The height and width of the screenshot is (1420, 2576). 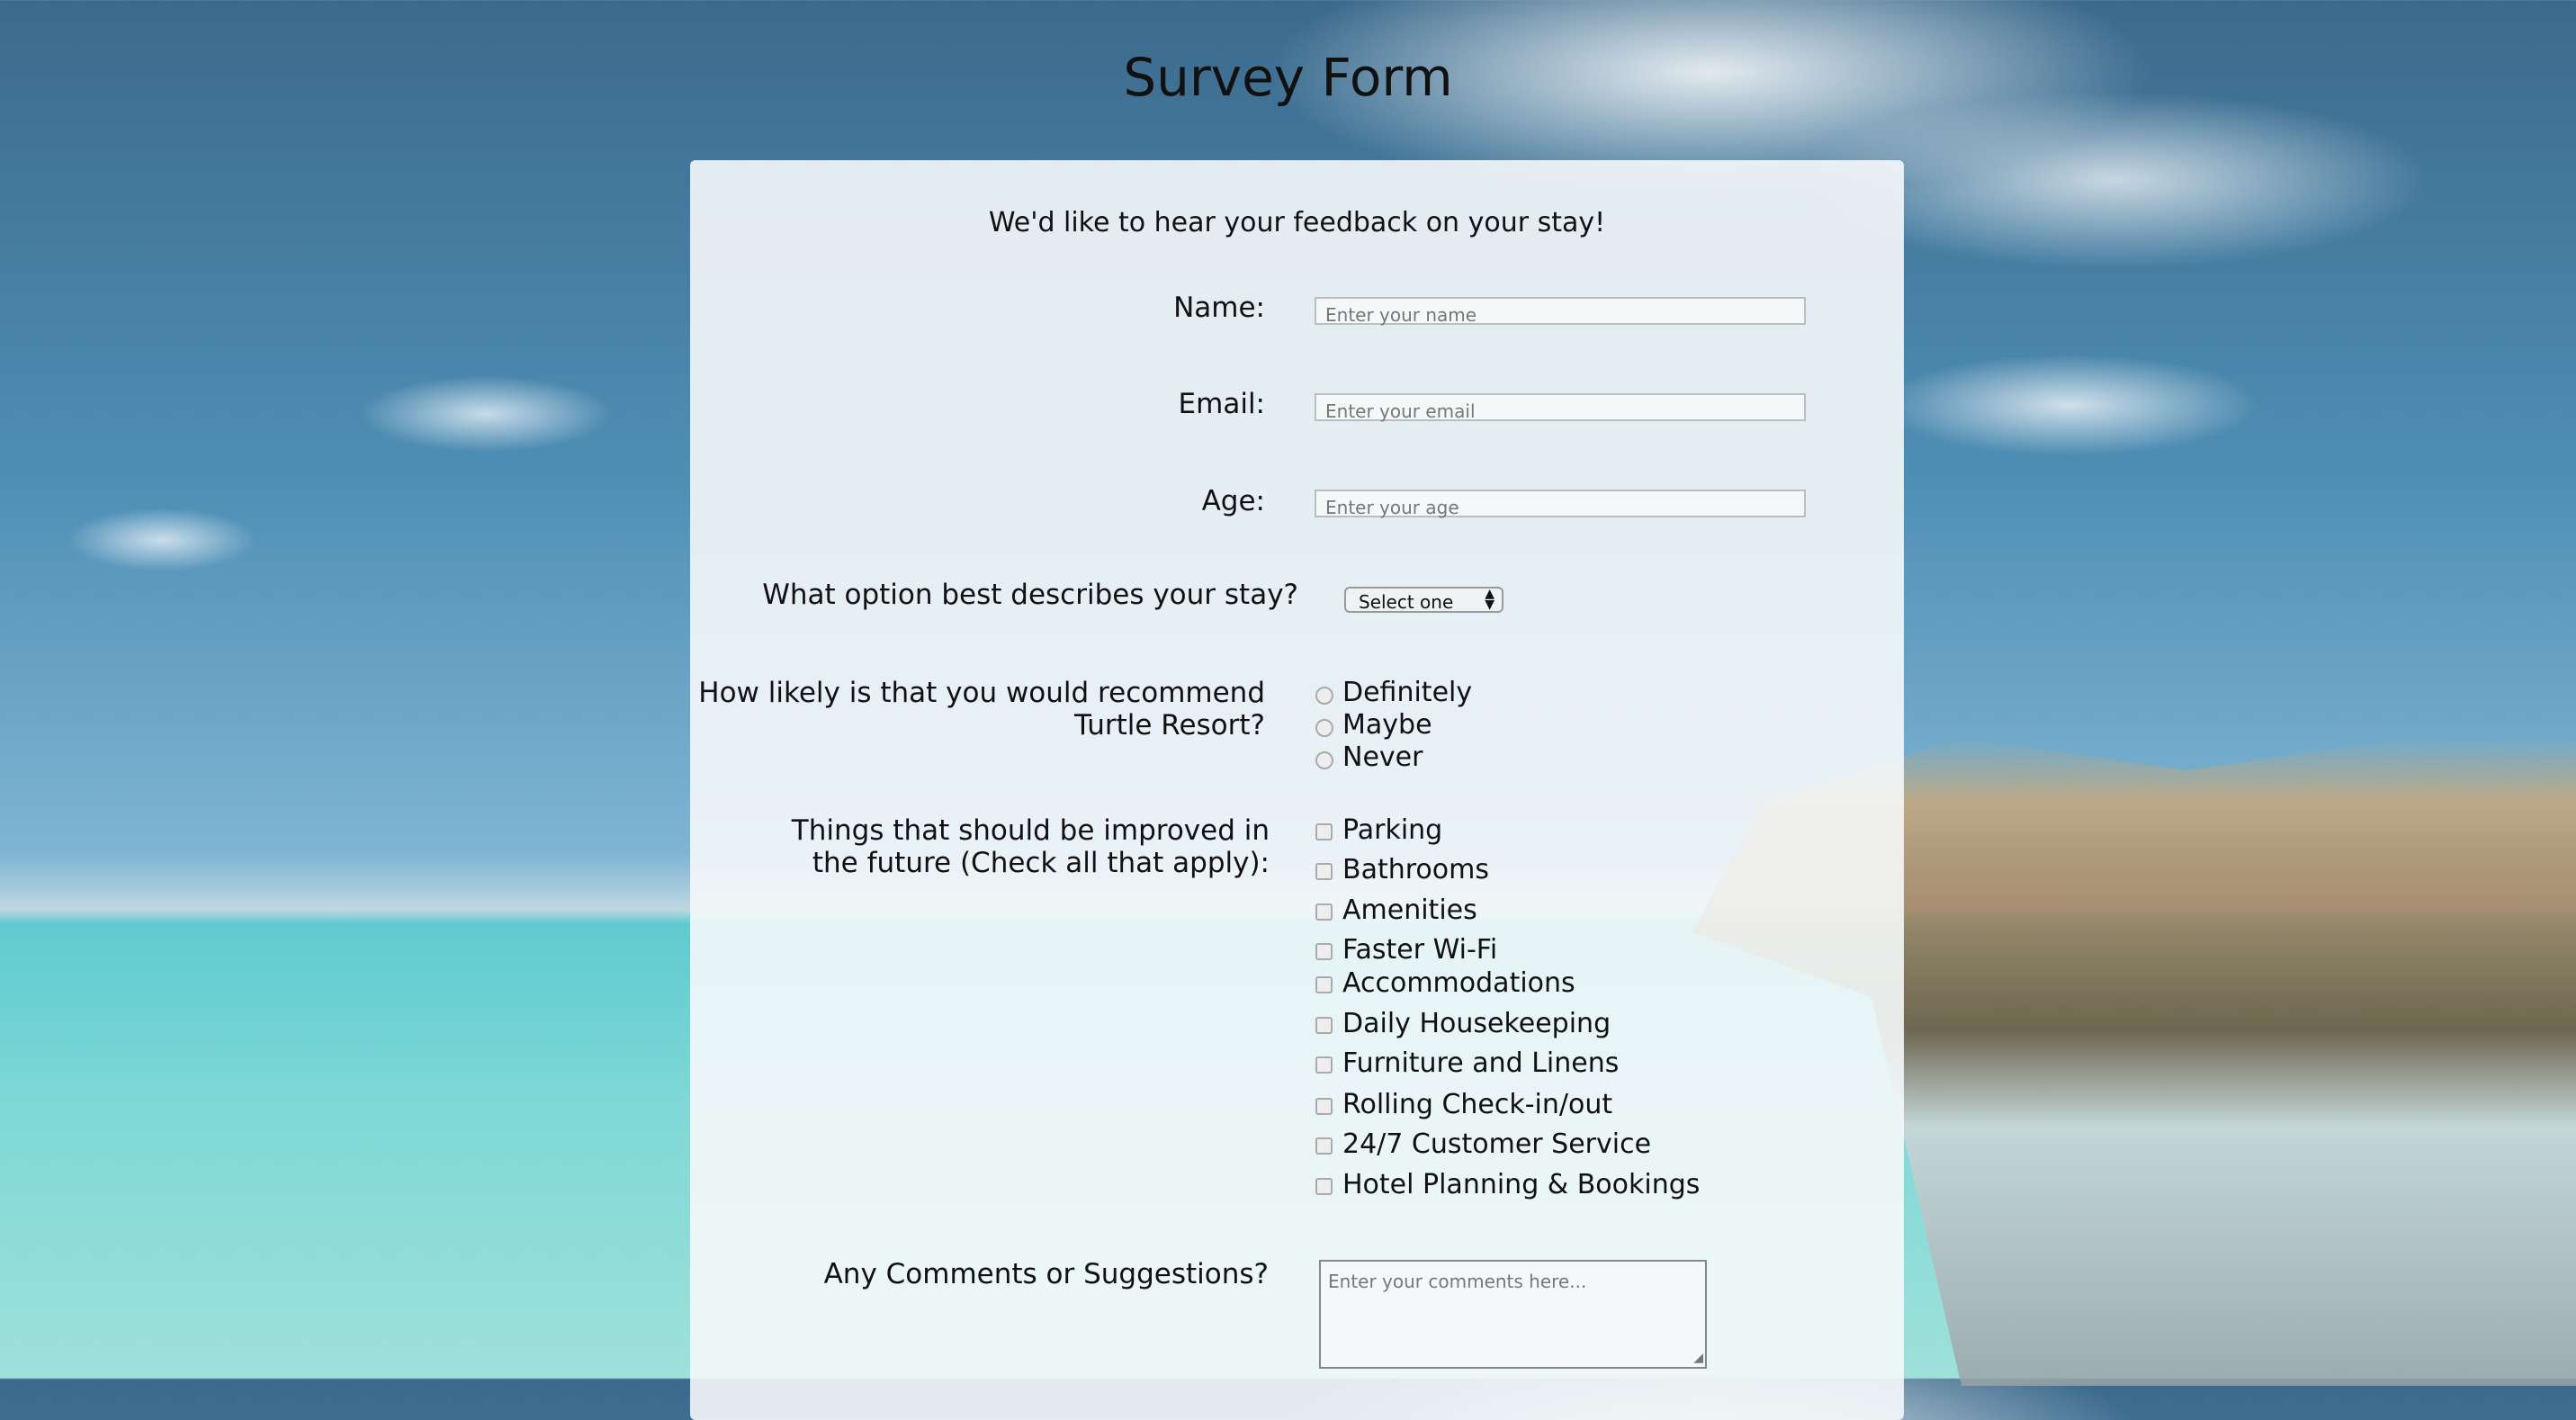 I want to click on improve-label-line1: Things that should be improved in, so click(x=1031, y=830).